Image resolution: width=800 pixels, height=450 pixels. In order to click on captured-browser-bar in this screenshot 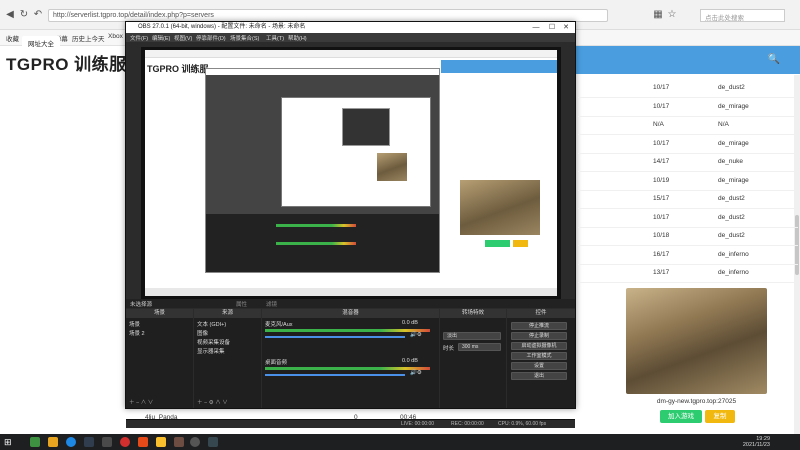, I will do `click(351, 54)`.